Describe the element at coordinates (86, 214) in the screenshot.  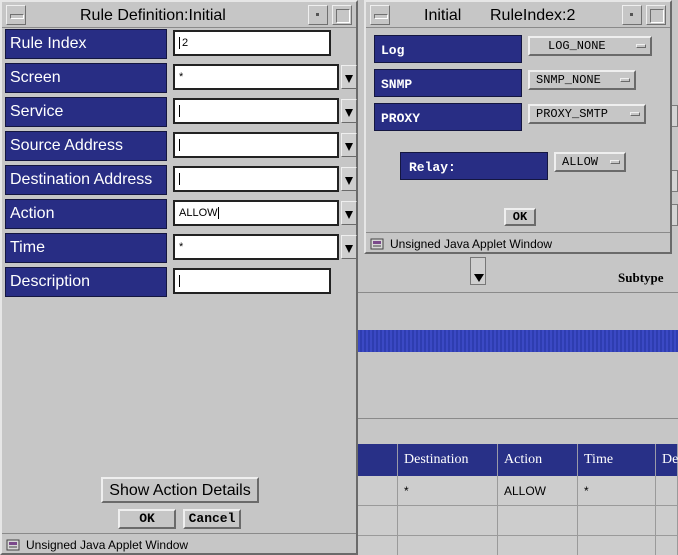
I see `field-label: Action` at that location.